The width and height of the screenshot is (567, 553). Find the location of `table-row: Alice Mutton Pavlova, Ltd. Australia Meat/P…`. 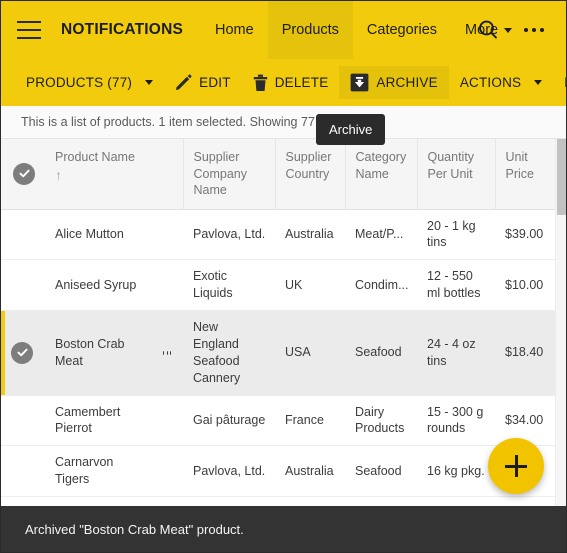

table-row: Alice Mutton Pavlova, Ltd. Australia Meat/P… is located at coordinates (279, 235).